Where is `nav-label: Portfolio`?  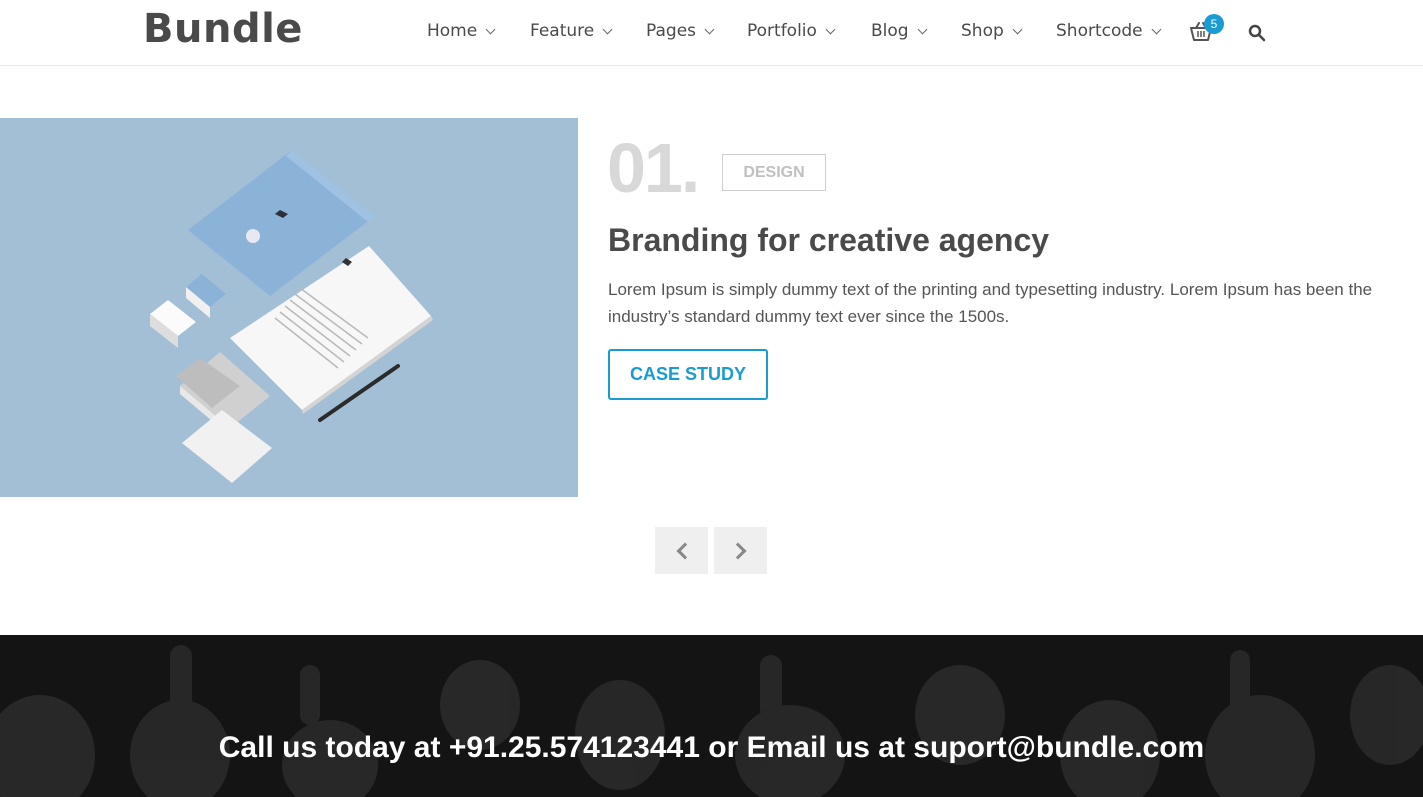
nav-label: Portfolio is located at coordinates (782, 31).